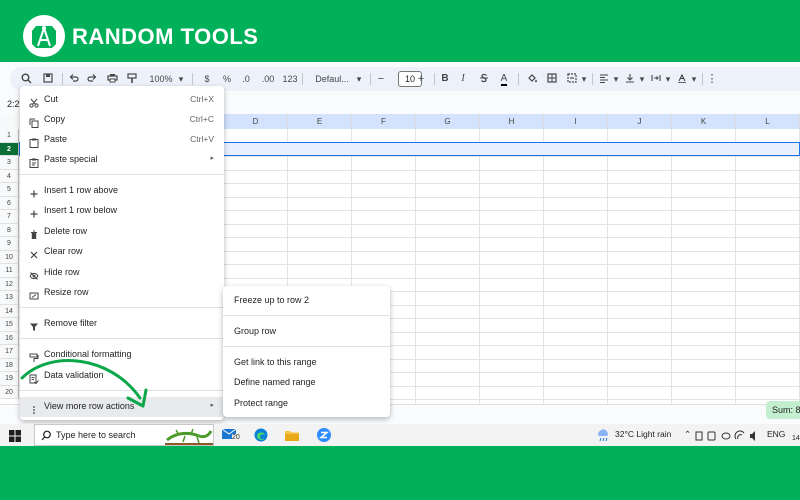  I want to click on number-format-button: 123, so click(290, 79).